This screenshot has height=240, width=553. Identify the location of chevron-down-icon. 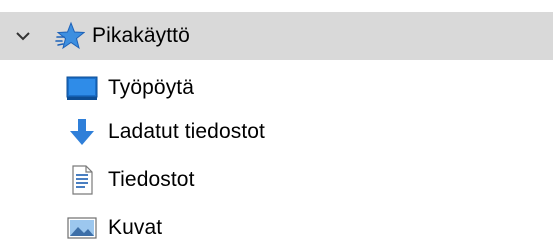
(23, 36).